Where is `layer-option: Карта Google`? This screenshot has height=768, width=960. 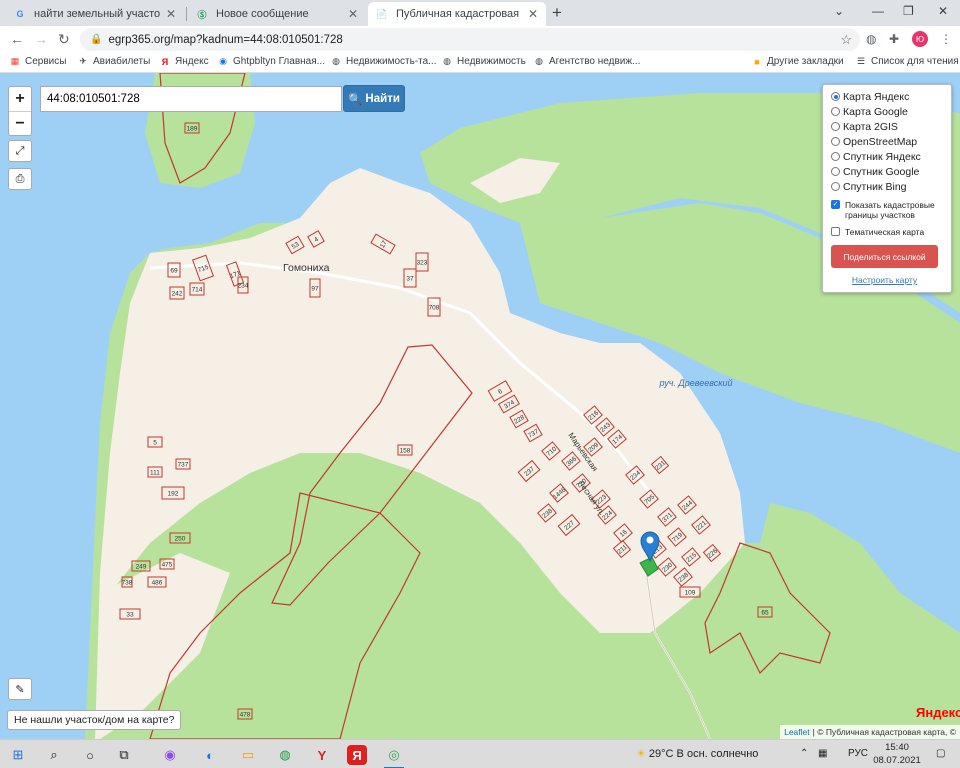
layer-option: Карта Google is located at coordinates (891, 111).